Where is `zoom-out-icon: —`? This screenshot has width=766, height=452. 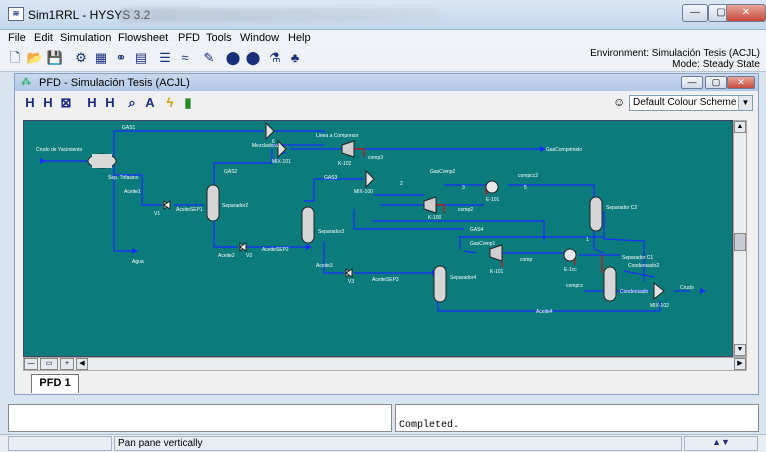
zoom-out-icon: — is located at coordinates (31, 364).